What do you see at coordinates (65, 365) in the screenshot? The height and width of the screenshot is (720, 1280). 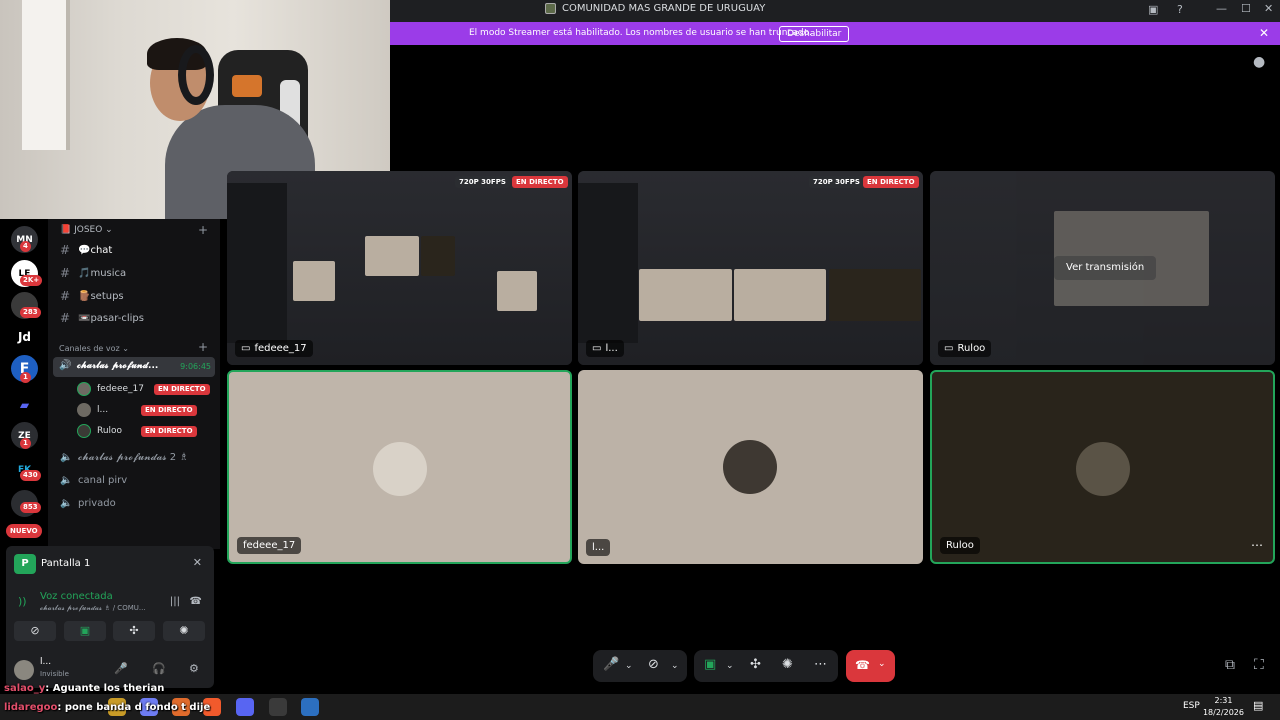 I see `speaker-icon: 🔊` at bounding box center [65, 365].